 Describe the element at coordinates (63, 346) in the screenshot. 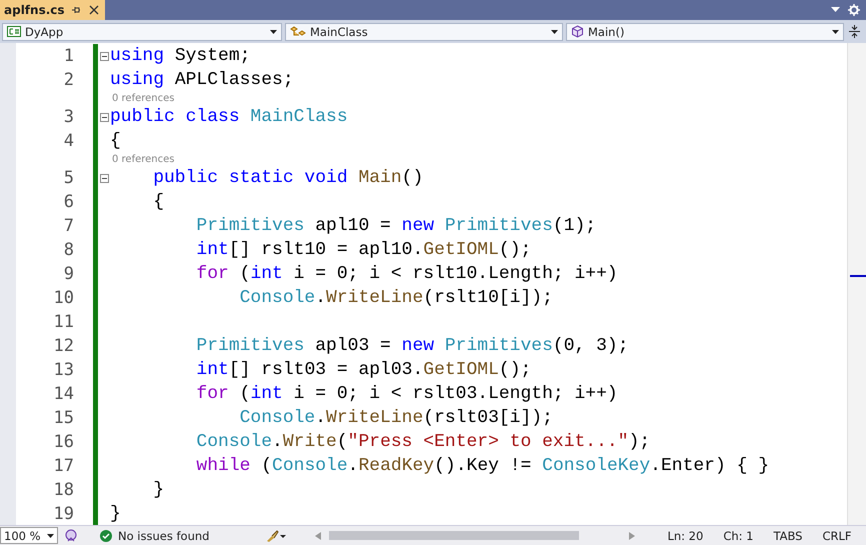

I see `line-number: 12` at that location.